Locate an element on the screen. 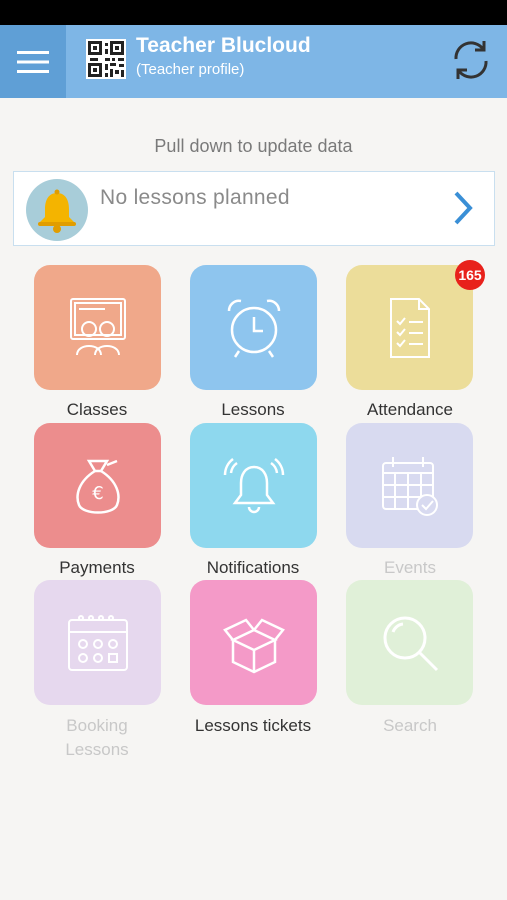 The width and height of the screenshot is (507, 900). tile-payments: € is located at coordinates (97, 485).